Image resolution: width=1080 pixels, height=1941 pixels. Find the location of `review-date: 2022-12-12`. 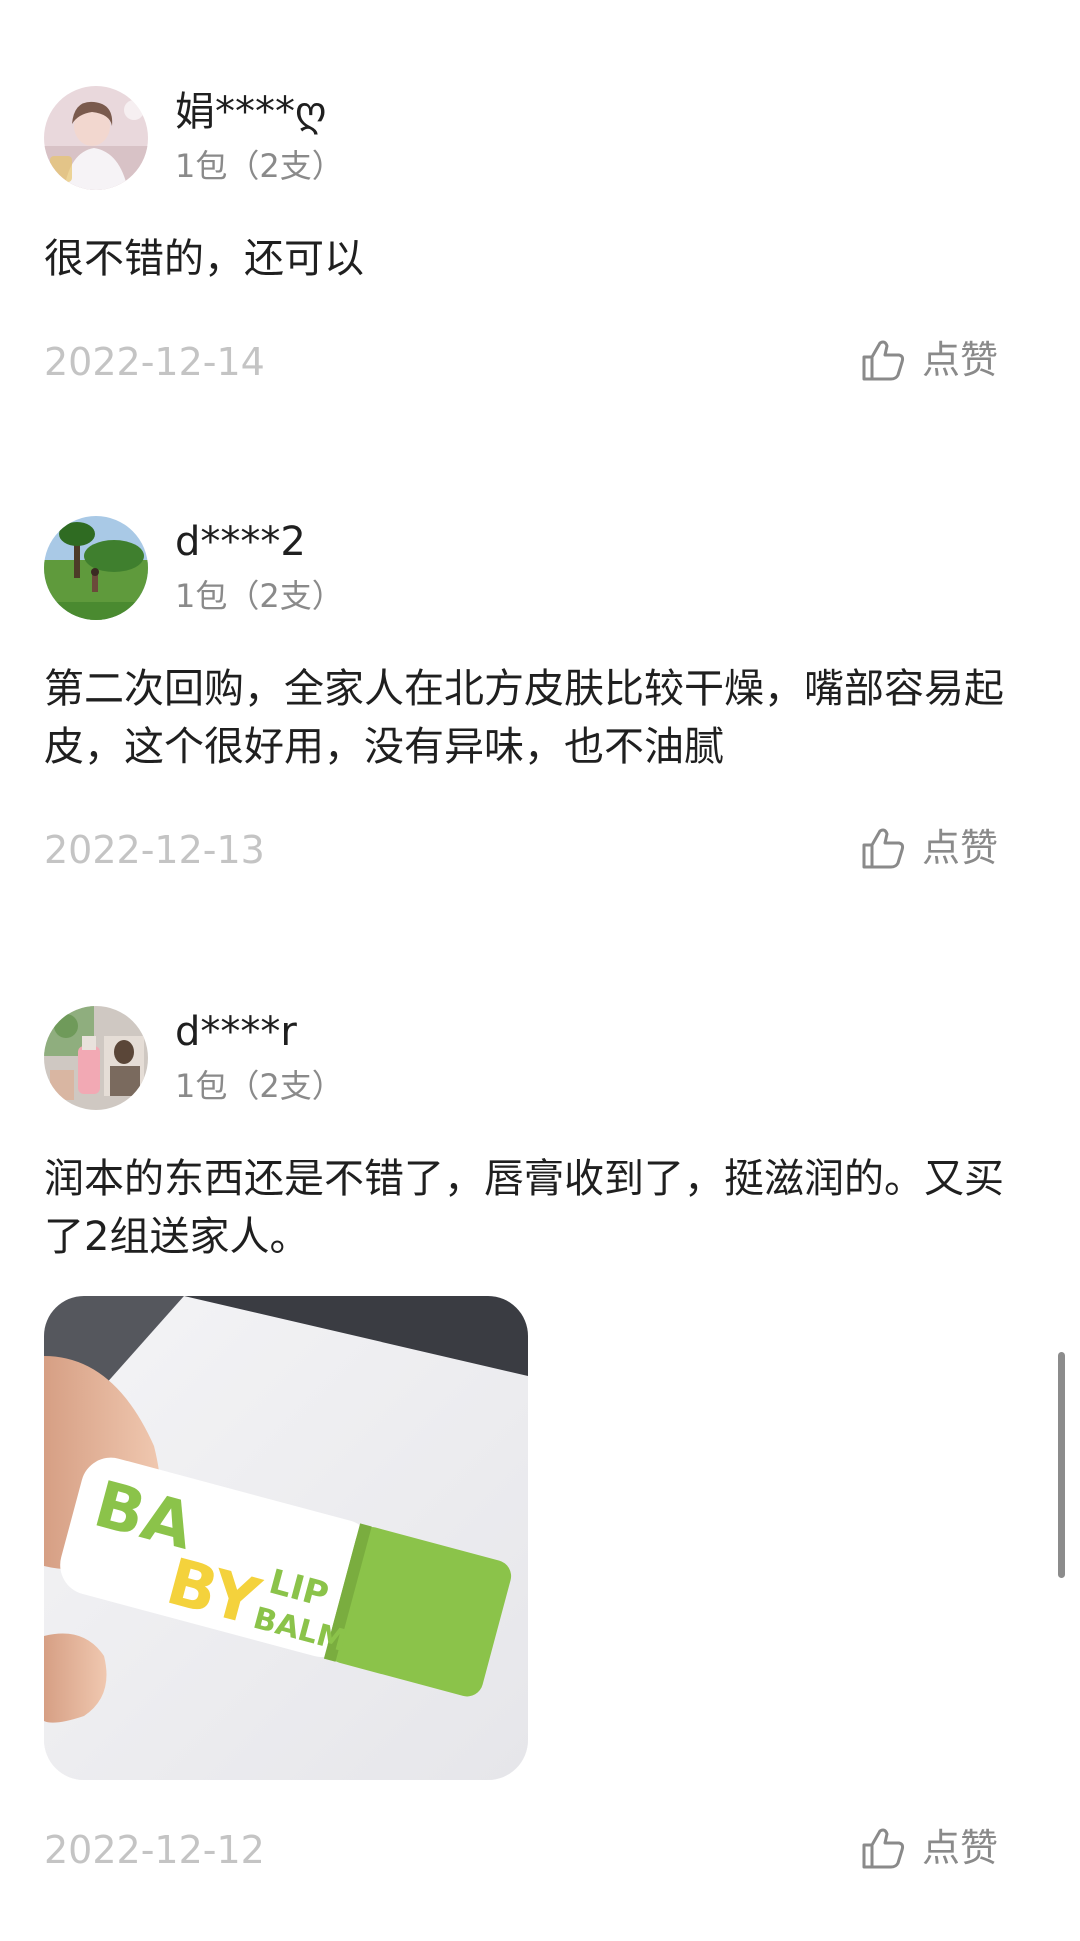

review-date: 2022-12-12 is located at coordinates (154, 1850).